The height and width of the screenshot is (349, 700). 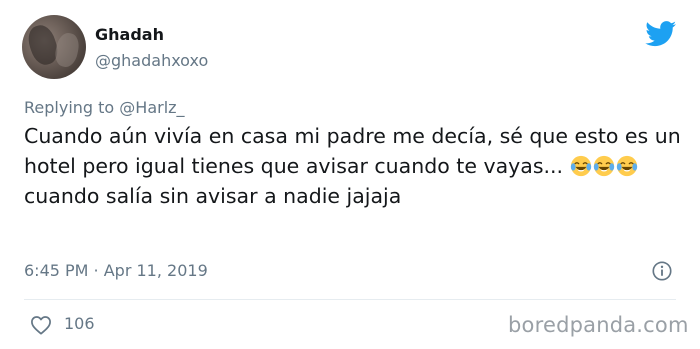 I want to click on author-handle: @ghadahxoxo, so click(x=151, y=60).